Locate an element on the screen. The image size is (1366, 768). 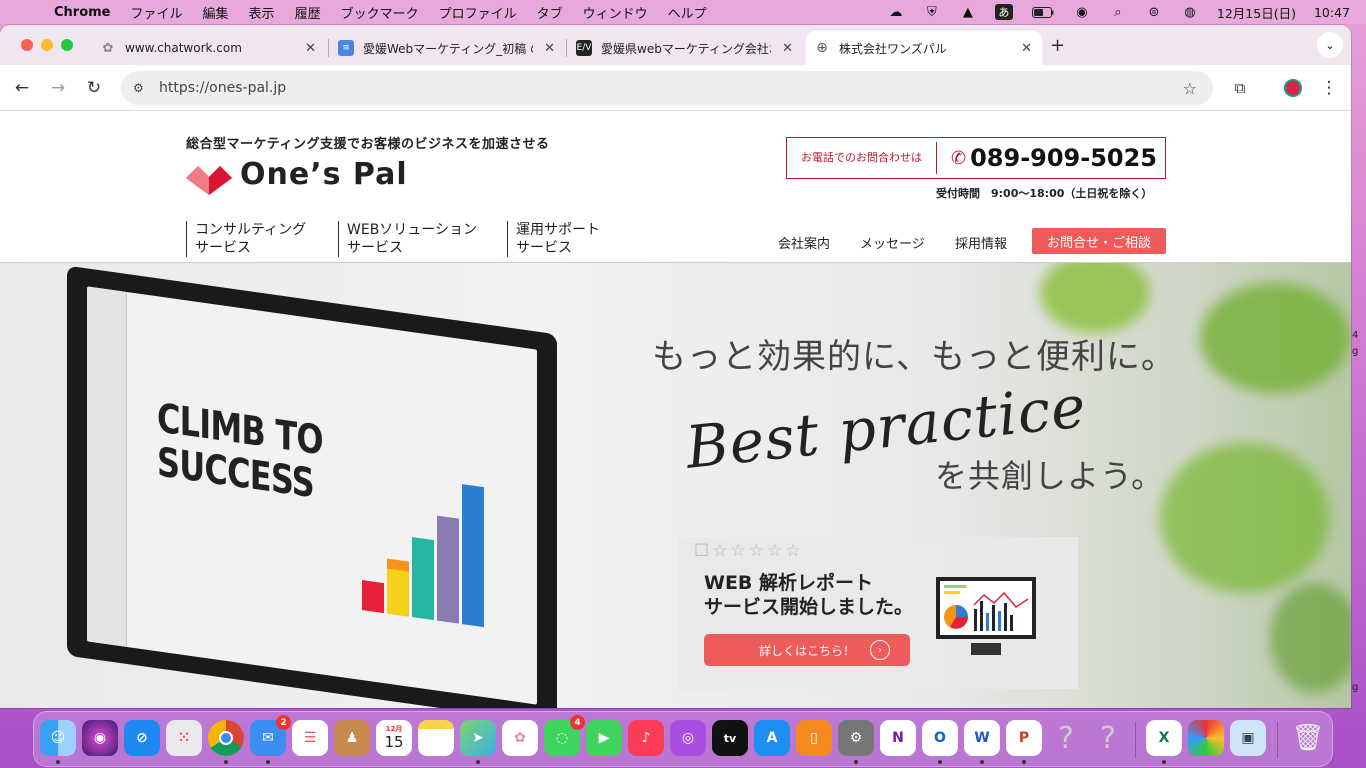
tab-google-doc: ≡ 愛媛Webマーケティング_初稿 の ✕ is located at coordinates (447, 48).